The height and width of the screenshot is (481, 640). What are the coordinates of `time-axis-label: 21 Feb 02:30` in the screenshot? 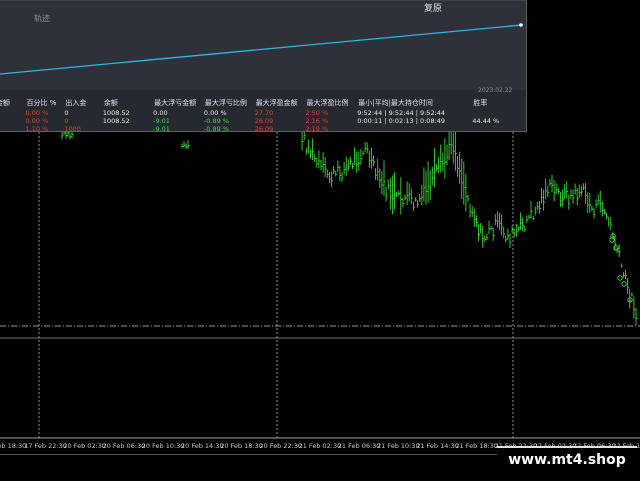 It's located at (320, 446).